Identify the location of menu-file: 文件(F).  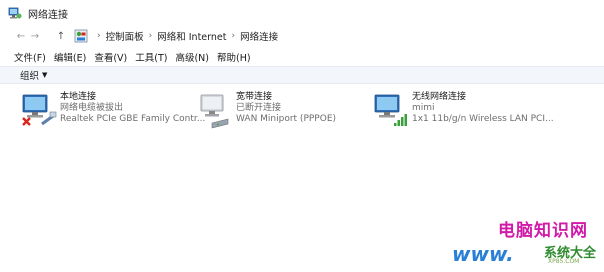
(30, 57).